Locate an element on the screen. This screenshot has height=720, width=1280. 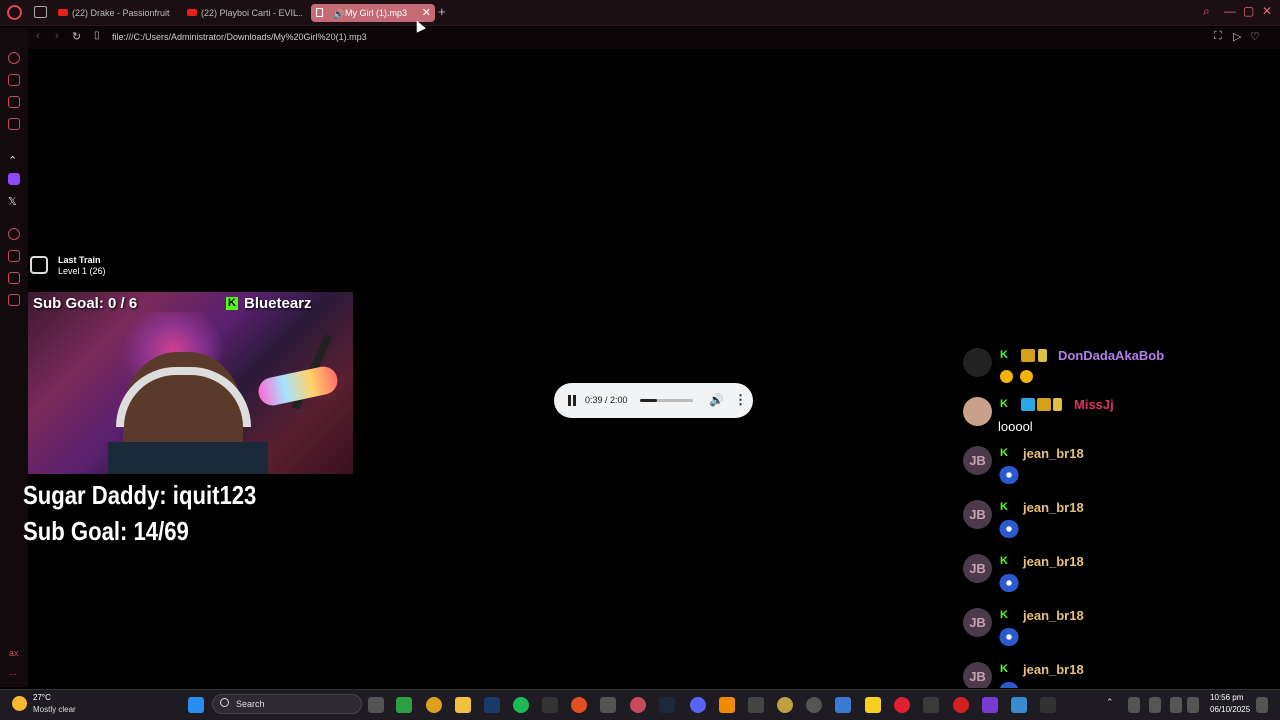
file-explorer-icon is located at coordinates (463, 705).